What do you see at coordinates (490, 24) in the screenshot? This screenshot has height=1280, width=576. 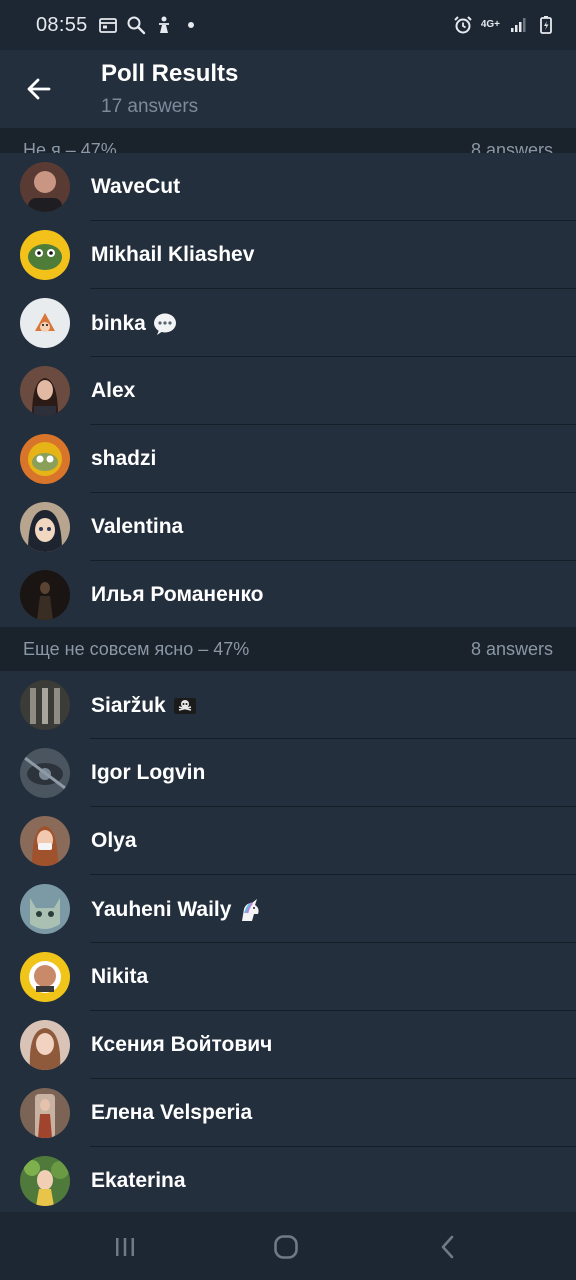 I see `network-4g-icon: 4G+` at bounding box center [490, 24].